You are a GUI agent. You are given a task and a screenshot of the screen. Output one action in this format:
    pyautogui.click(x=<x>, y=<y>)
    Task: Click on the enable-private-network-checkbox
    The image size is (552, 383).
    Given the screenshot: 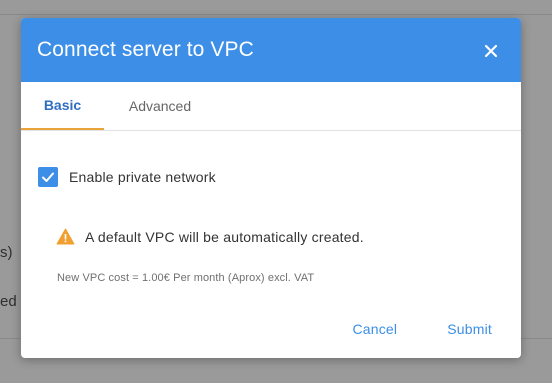 What is the action you would take?
    pyautogui.click(x=48, y=177)
    